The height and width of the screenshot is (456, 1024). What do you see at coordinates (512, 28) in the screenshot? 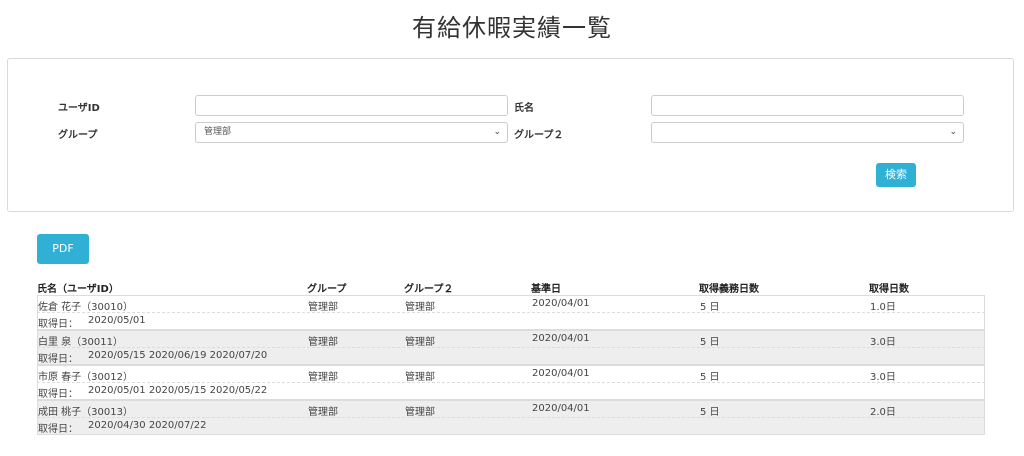
I see `page-title: 有給休暇実績一覧` at bounding box center [512, 28].